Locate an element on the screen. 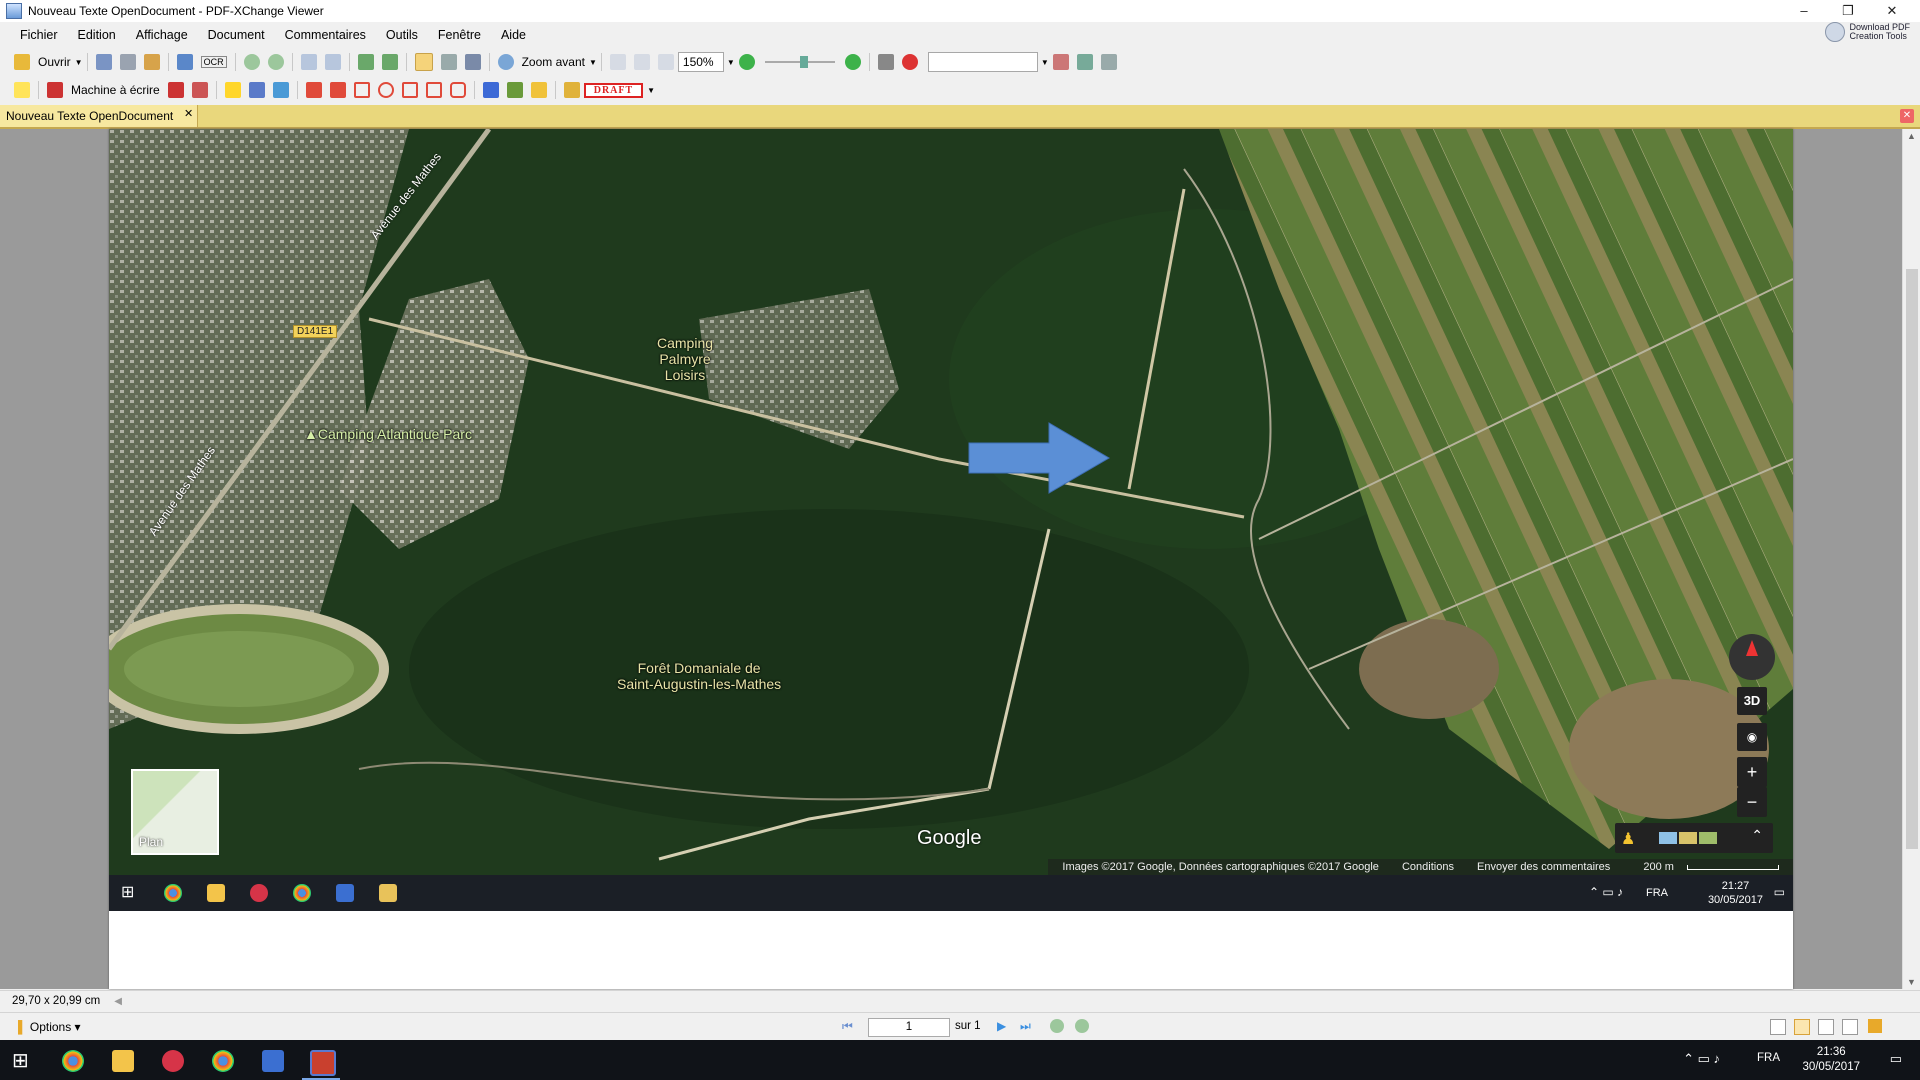 The width and height of the screenshot is (1920, 1080). hand-tool-icon is located at coordinates (423, 62).